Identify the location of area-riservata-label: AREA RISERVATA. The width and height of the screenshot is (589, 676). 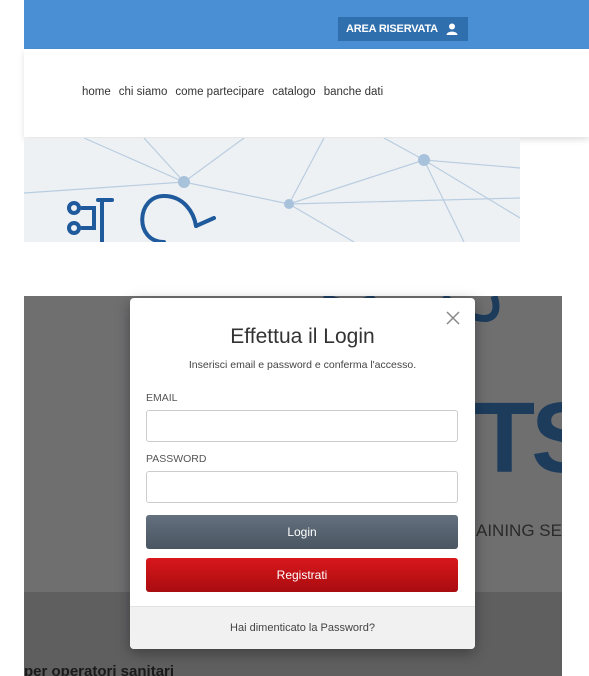
(392, 29).